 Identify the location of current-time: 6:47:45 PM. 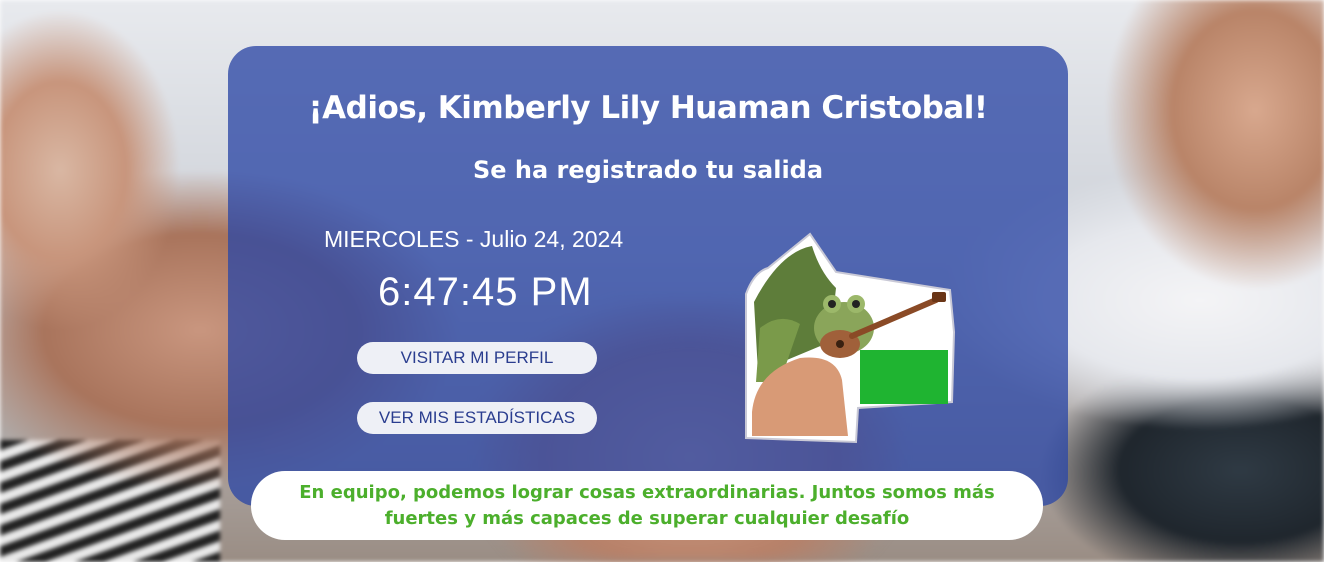
(485, 292).